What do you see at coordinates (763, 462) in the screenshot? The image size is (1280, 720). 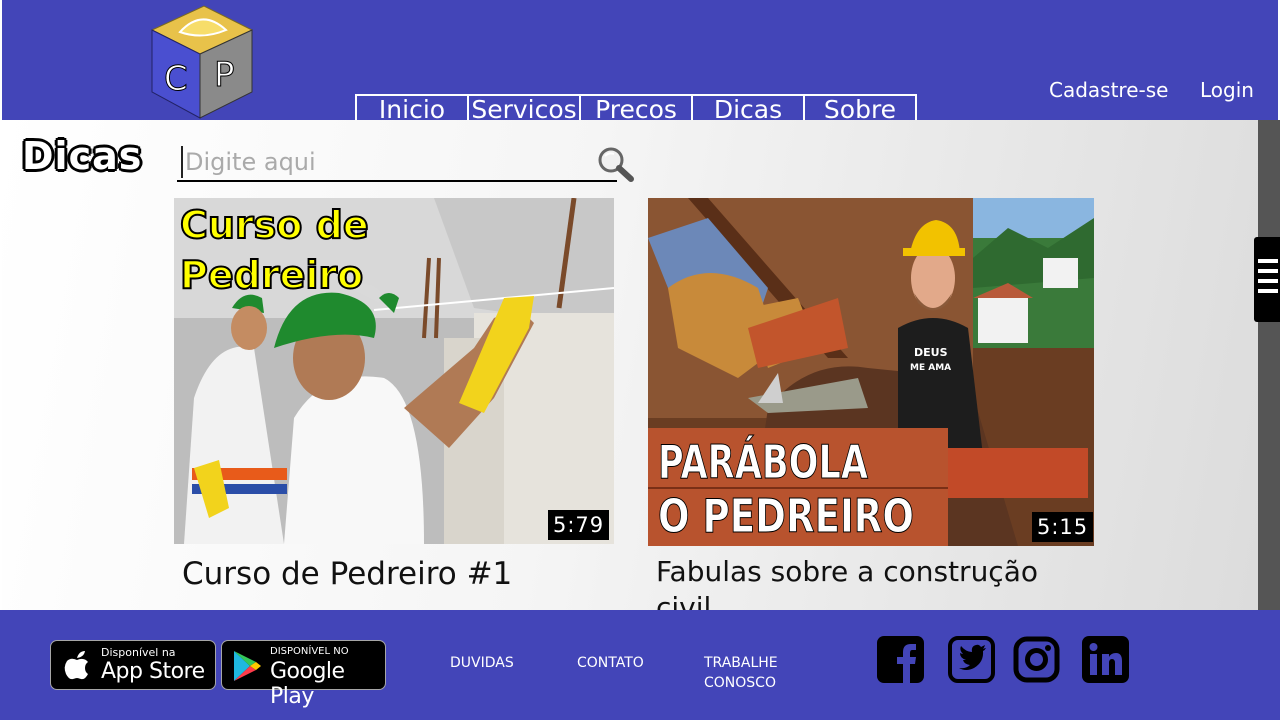 I see `thumbnail-line-1: PARÁBOLA` at bounding box center [763, 462].